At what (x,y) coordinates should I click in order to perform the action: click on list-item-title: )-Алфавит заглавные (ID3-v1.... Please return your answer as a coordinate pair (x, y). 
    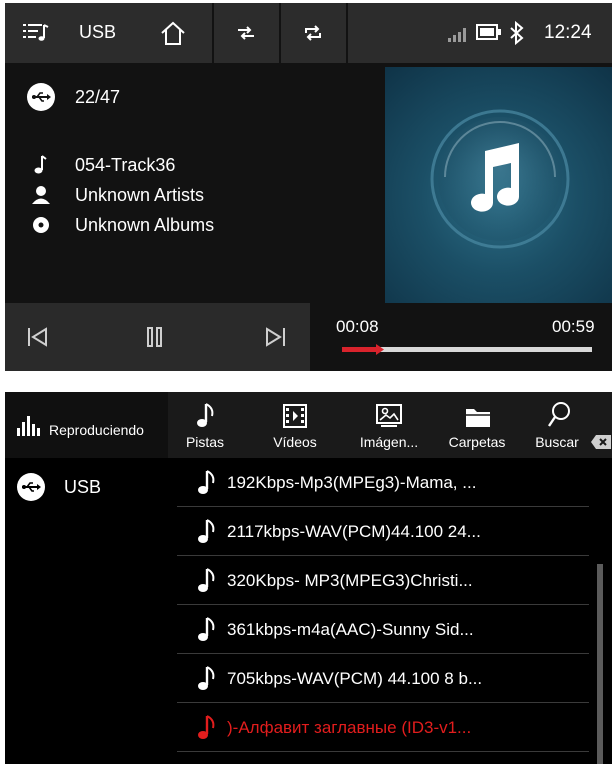
    Looking at the image, I should click on (349, 727).